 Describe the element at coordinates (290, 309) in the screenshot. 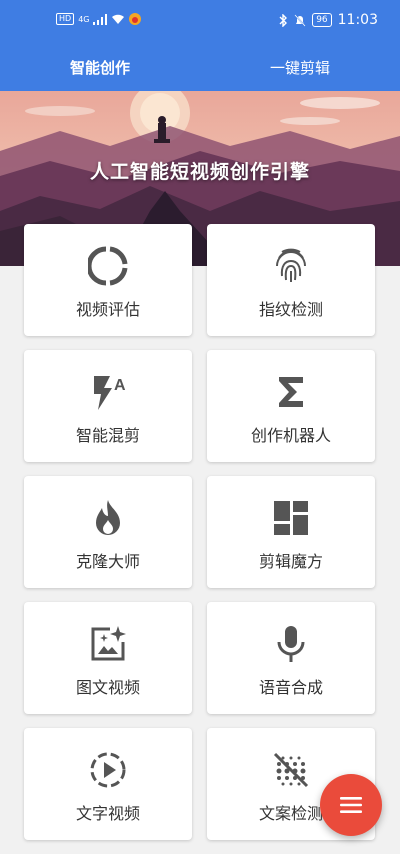

I see `card-label: 指纹检测` at that location.